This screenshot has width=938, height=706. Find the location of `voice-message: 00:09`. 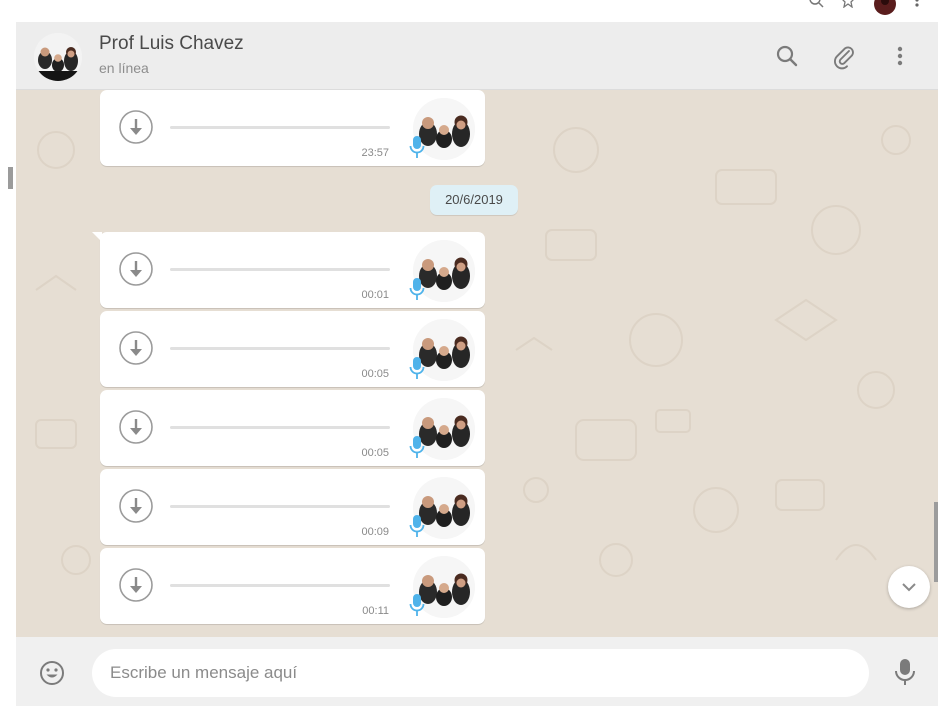

voice-message: 00:09 is located at coordinates (292, 507).